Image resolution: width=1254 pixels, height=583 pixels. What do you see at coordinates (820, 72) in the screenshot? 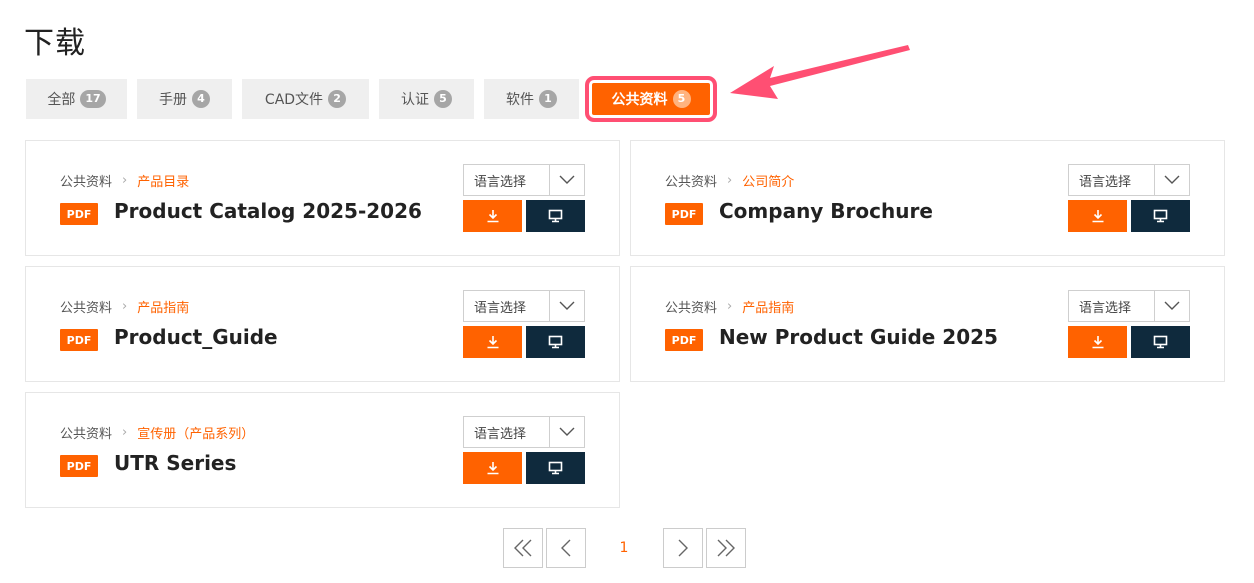
I see `annotation-arrow` at bounding box center [820, 72].